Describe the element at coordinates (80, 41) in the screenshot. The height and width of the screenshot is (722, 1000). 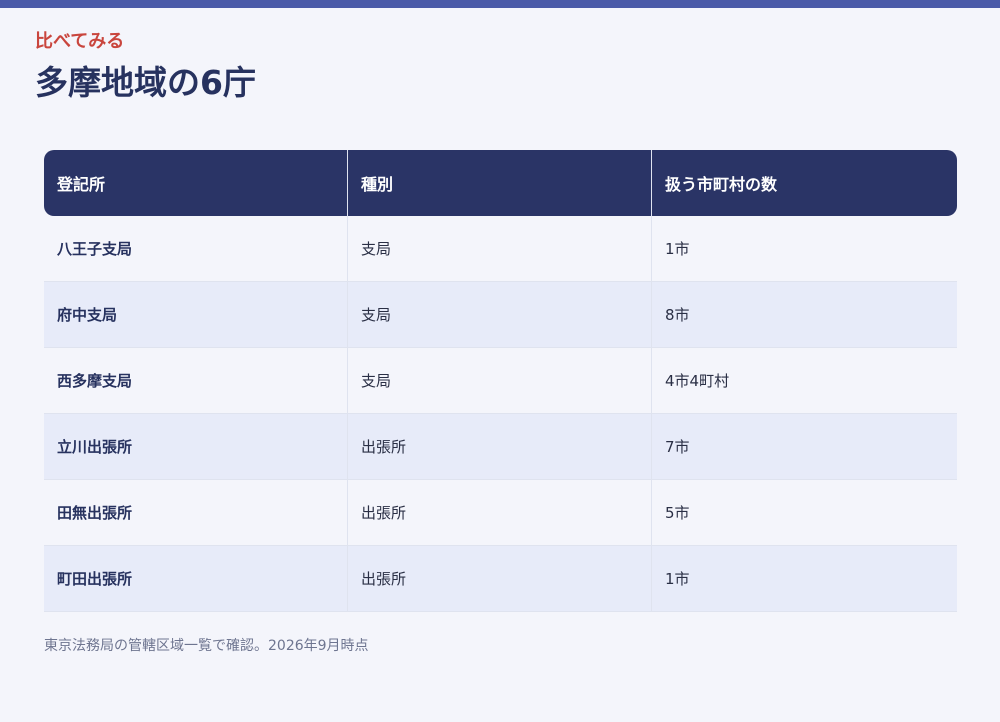
I see `section-eyebrow: 比べてみる` at that location.